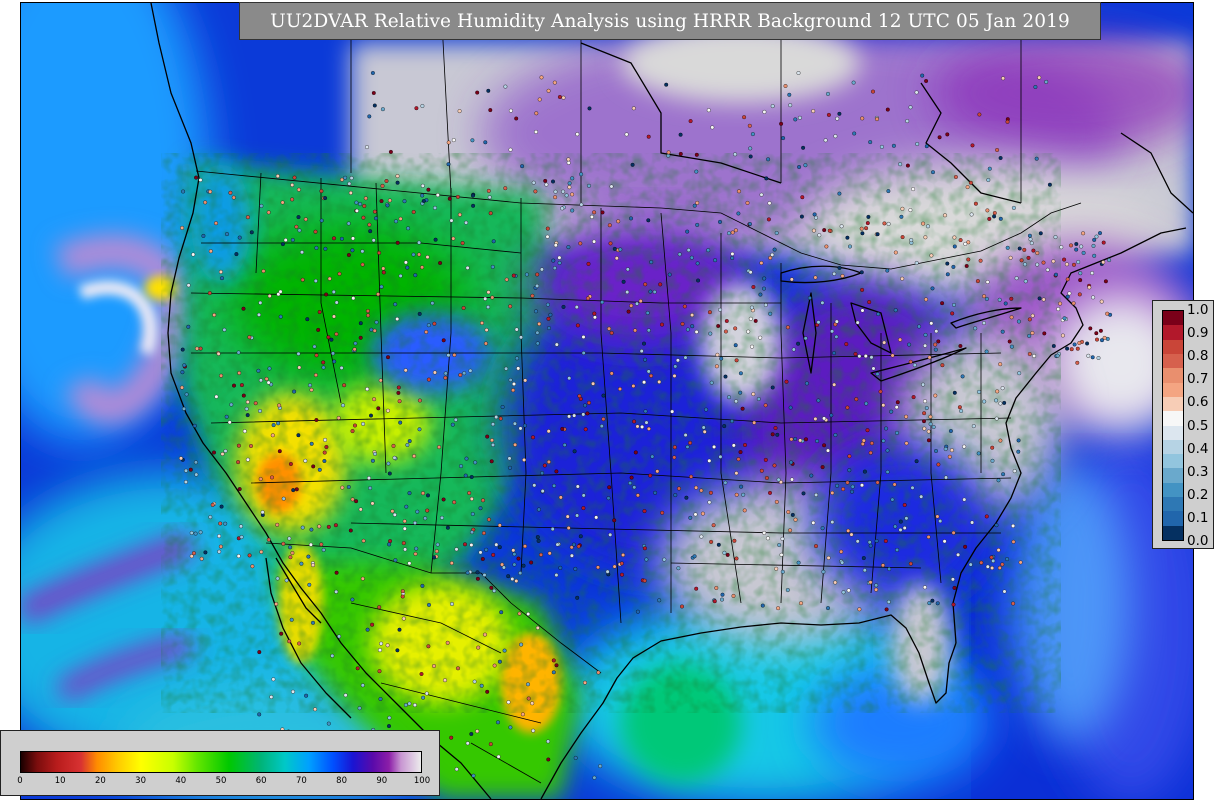 The height and width of the screenshot is (800, 1216). I want to click on obs-colorbar-tick: 0.8, so click(1198, 356).